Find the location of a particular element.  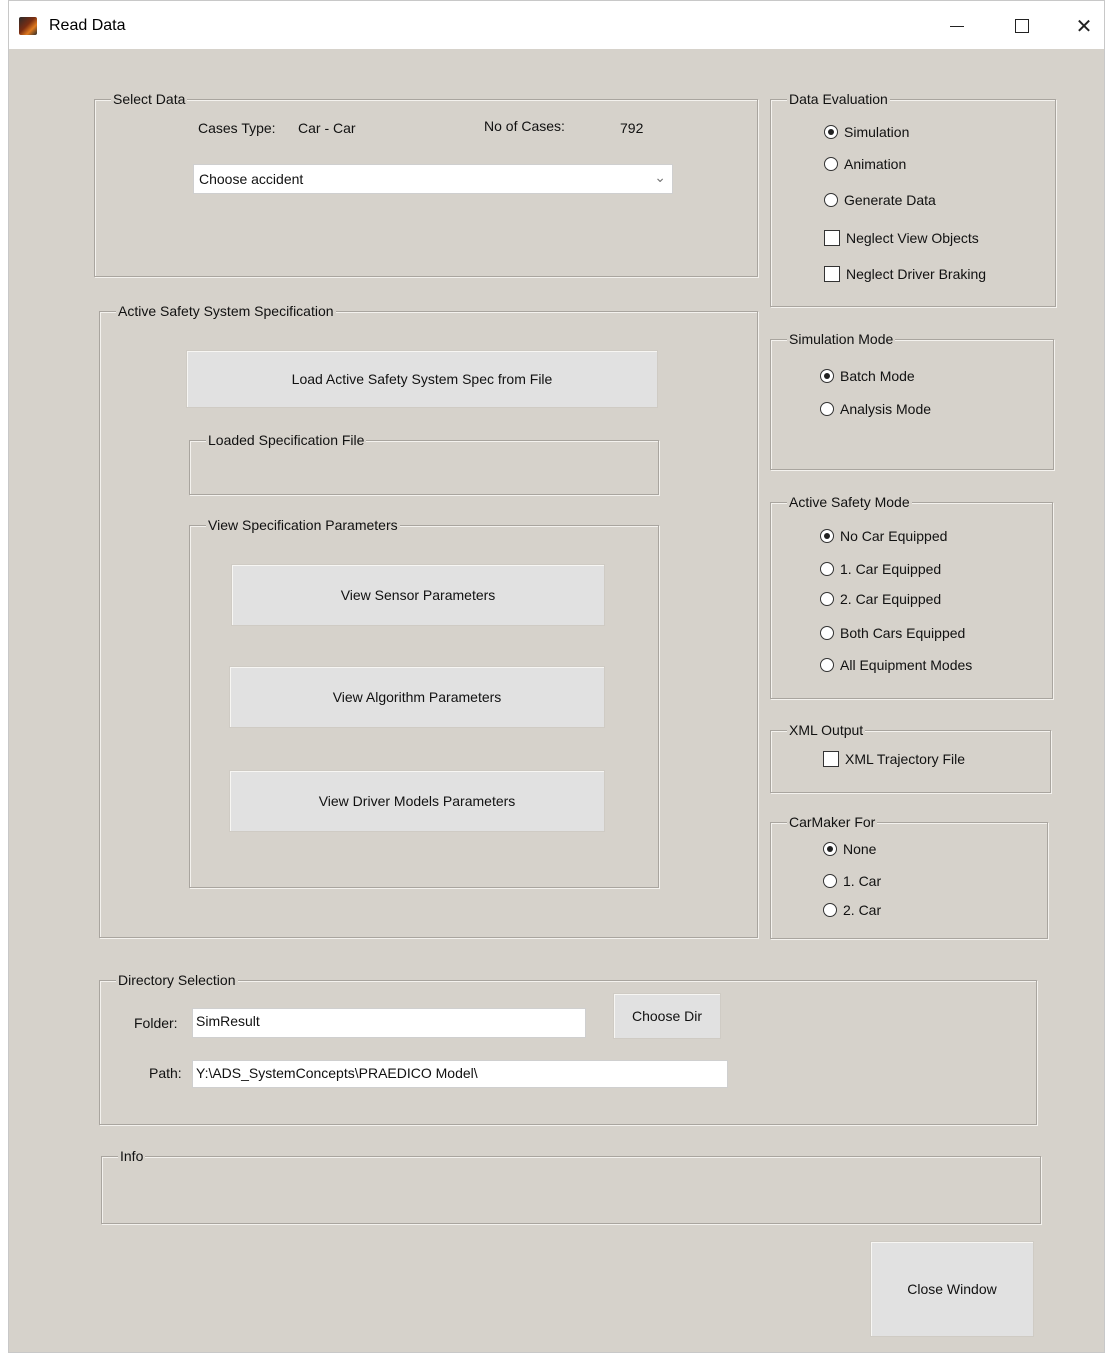

radio-all-equipment-modes-dot is located at coordinates (827, 665).